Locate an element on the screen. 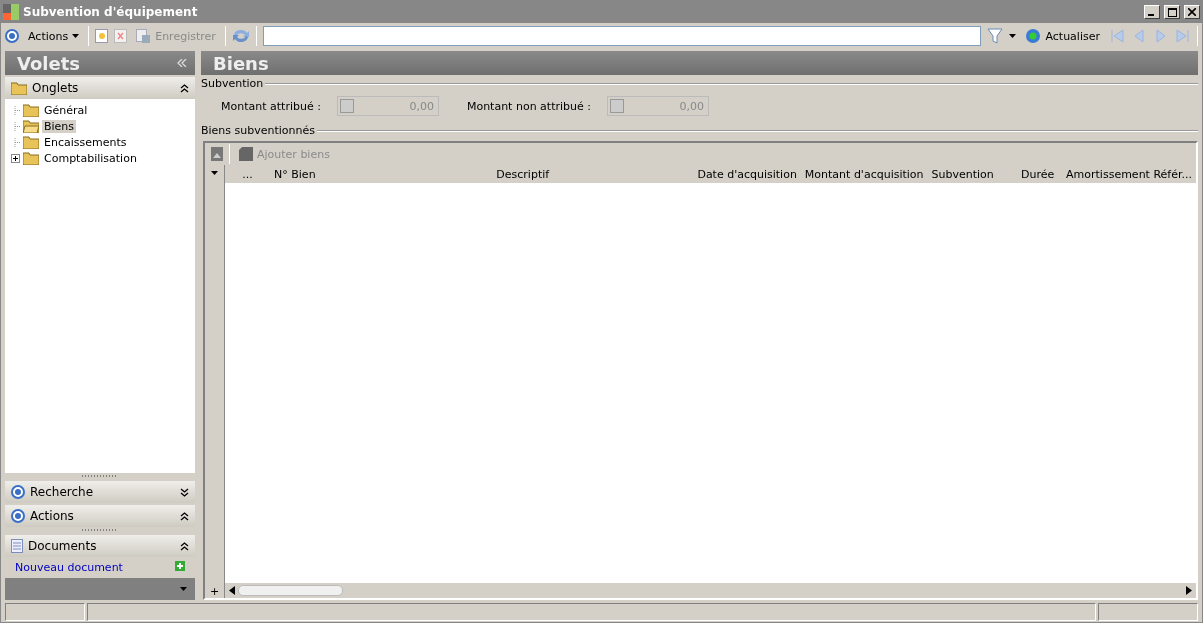  app-icon is located at coordinates (11, 12).